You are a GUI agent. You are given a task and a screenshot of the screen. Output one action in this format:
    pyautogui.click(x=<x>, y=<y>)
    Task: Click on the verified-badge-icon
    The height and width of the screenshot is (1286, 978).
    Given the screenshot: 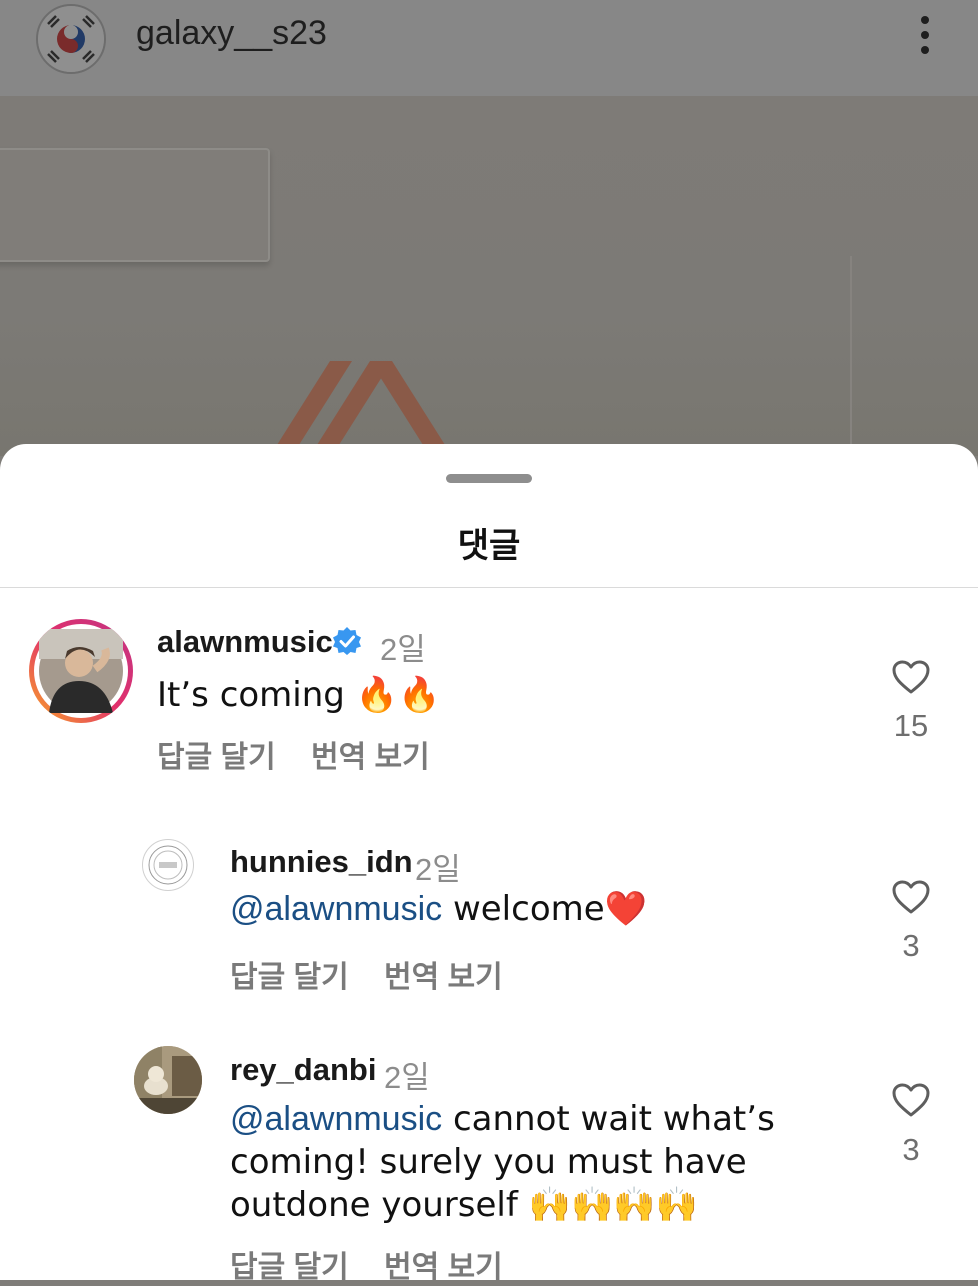 What is the action you would take?
    pyautogui.click(x=347, y=641)
    